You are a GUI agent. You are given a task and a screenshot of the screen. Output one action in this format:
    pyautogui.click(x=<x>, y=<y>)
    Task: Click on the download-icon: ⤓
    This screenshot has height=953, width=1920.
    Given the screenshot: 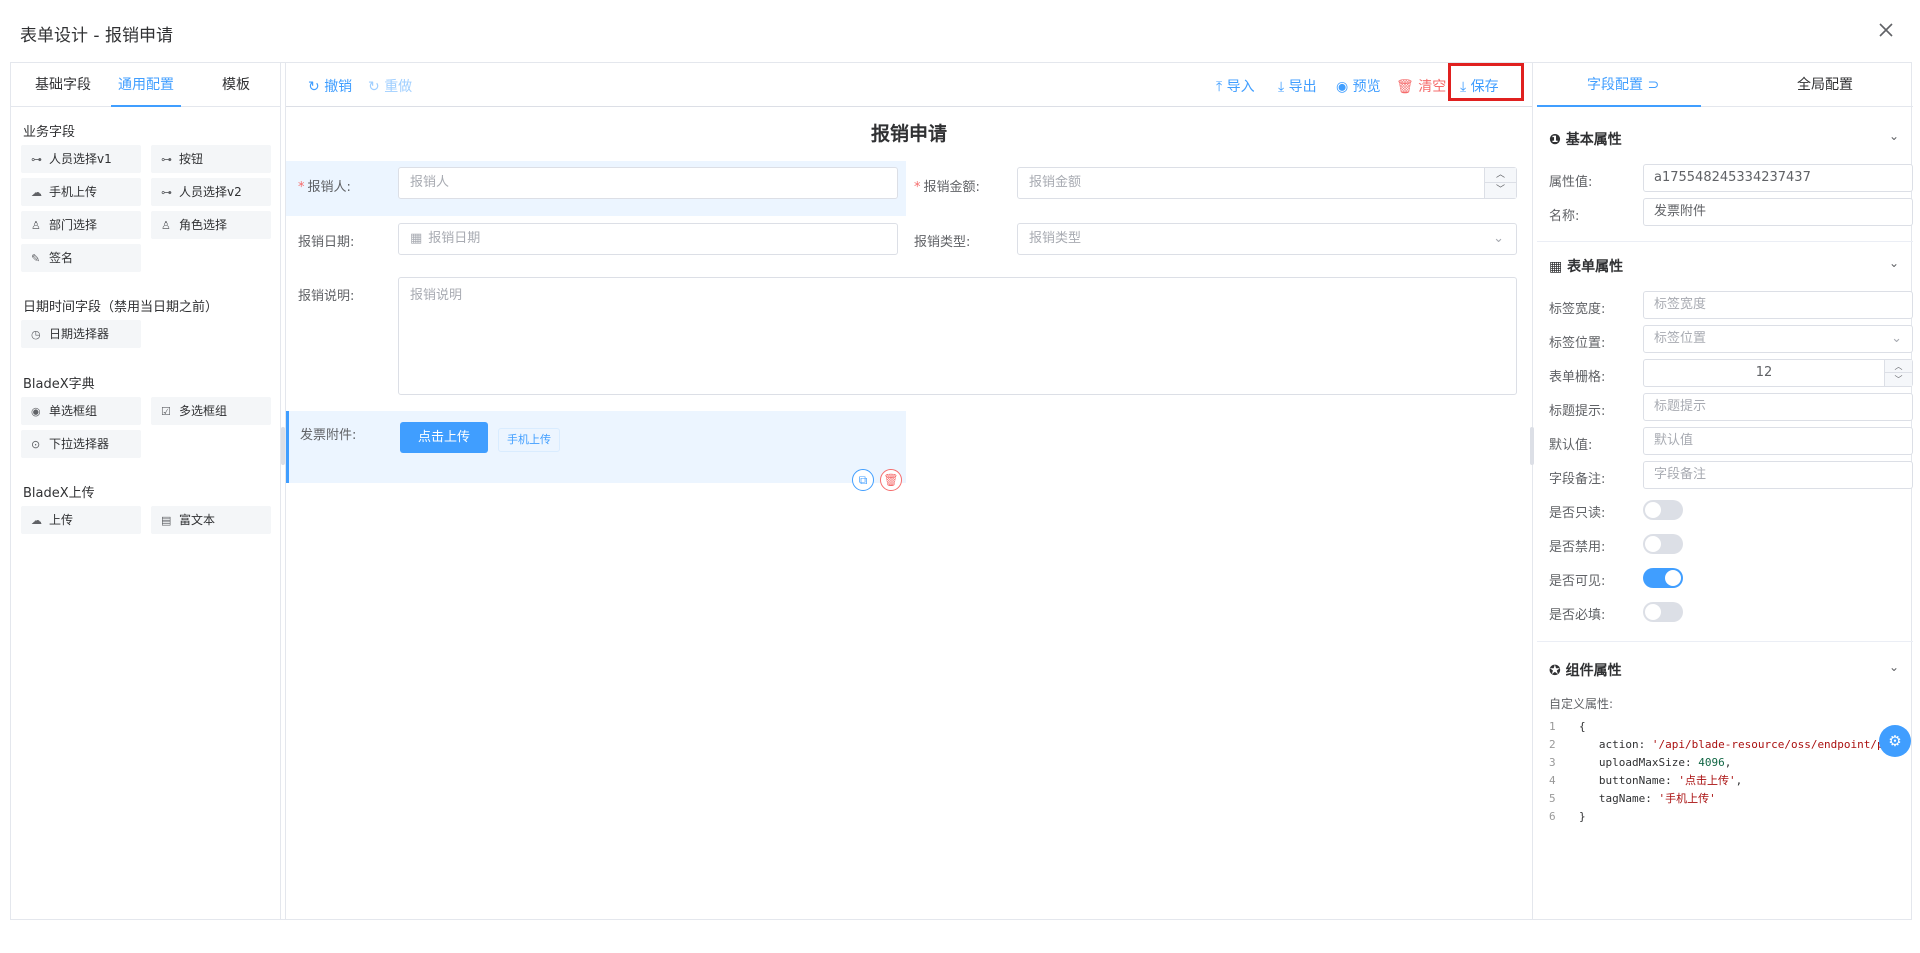 What is the action you would take?
    pyautogui.click(x=1283, y=87)
    